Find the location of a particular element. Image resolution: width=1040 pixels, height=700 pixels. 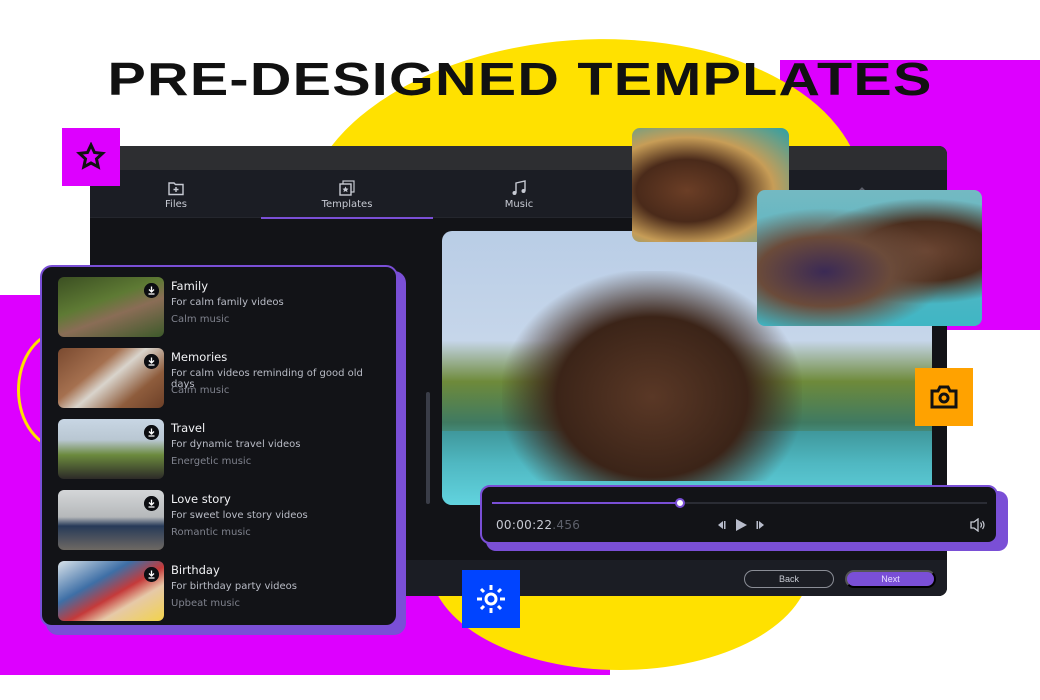

timecode-main: 00:00:22 is located at coordinates (524, 525).